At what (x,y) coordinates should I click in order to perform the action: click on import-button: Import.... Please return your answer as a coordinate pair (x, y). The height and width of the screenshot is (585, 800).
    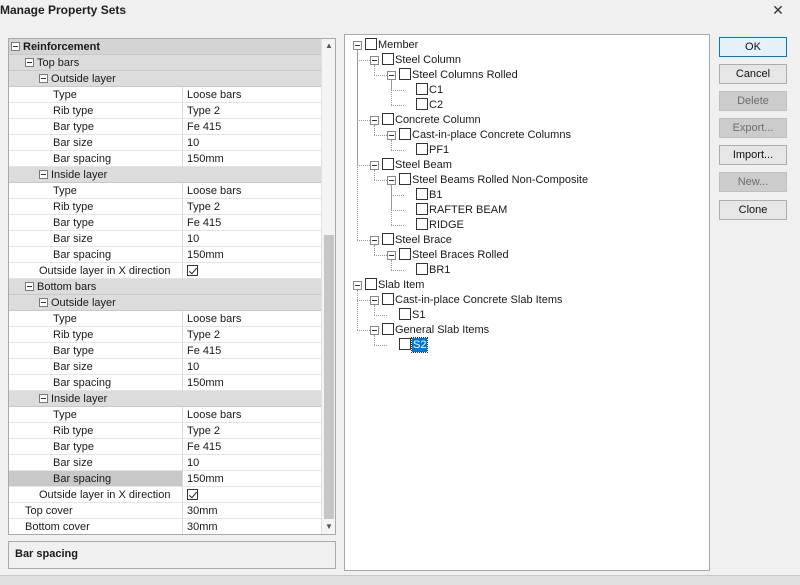
    Looking at the image, I should click on (753, 155).